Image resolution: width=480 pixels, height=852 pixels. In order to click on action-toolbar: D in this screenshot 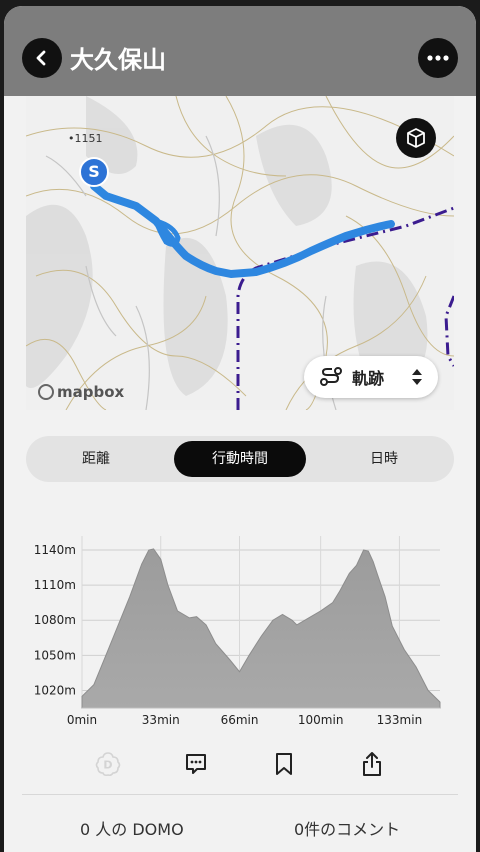, I will do `click(240, 764)`.